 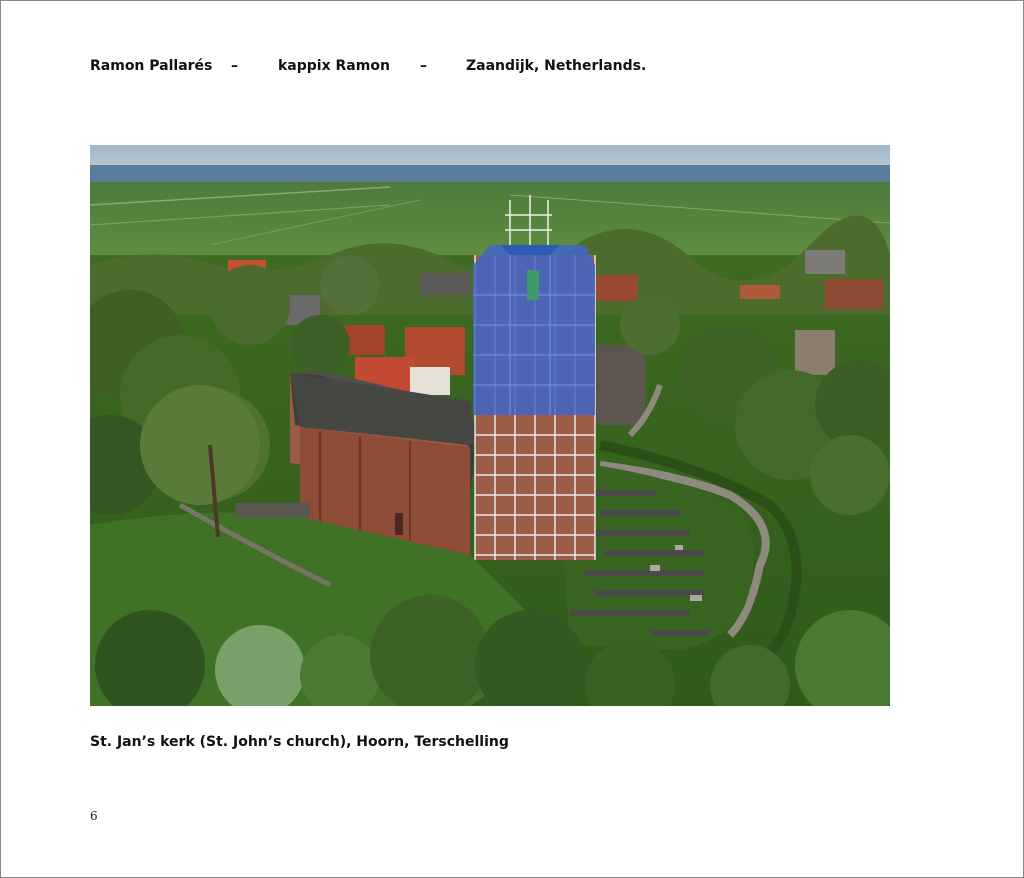 What do you see at coordinates (334, 66) in the screenshot?
I see `header-alias: kappix Ramon` at bounding box center [334, 66].